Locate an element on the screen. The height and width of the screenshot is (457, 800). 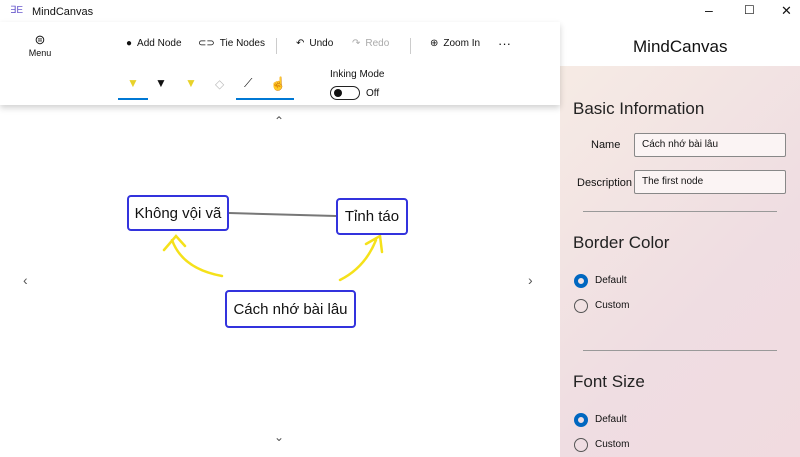
border-color-heading: Border Color is located at coordinates (621, 242).